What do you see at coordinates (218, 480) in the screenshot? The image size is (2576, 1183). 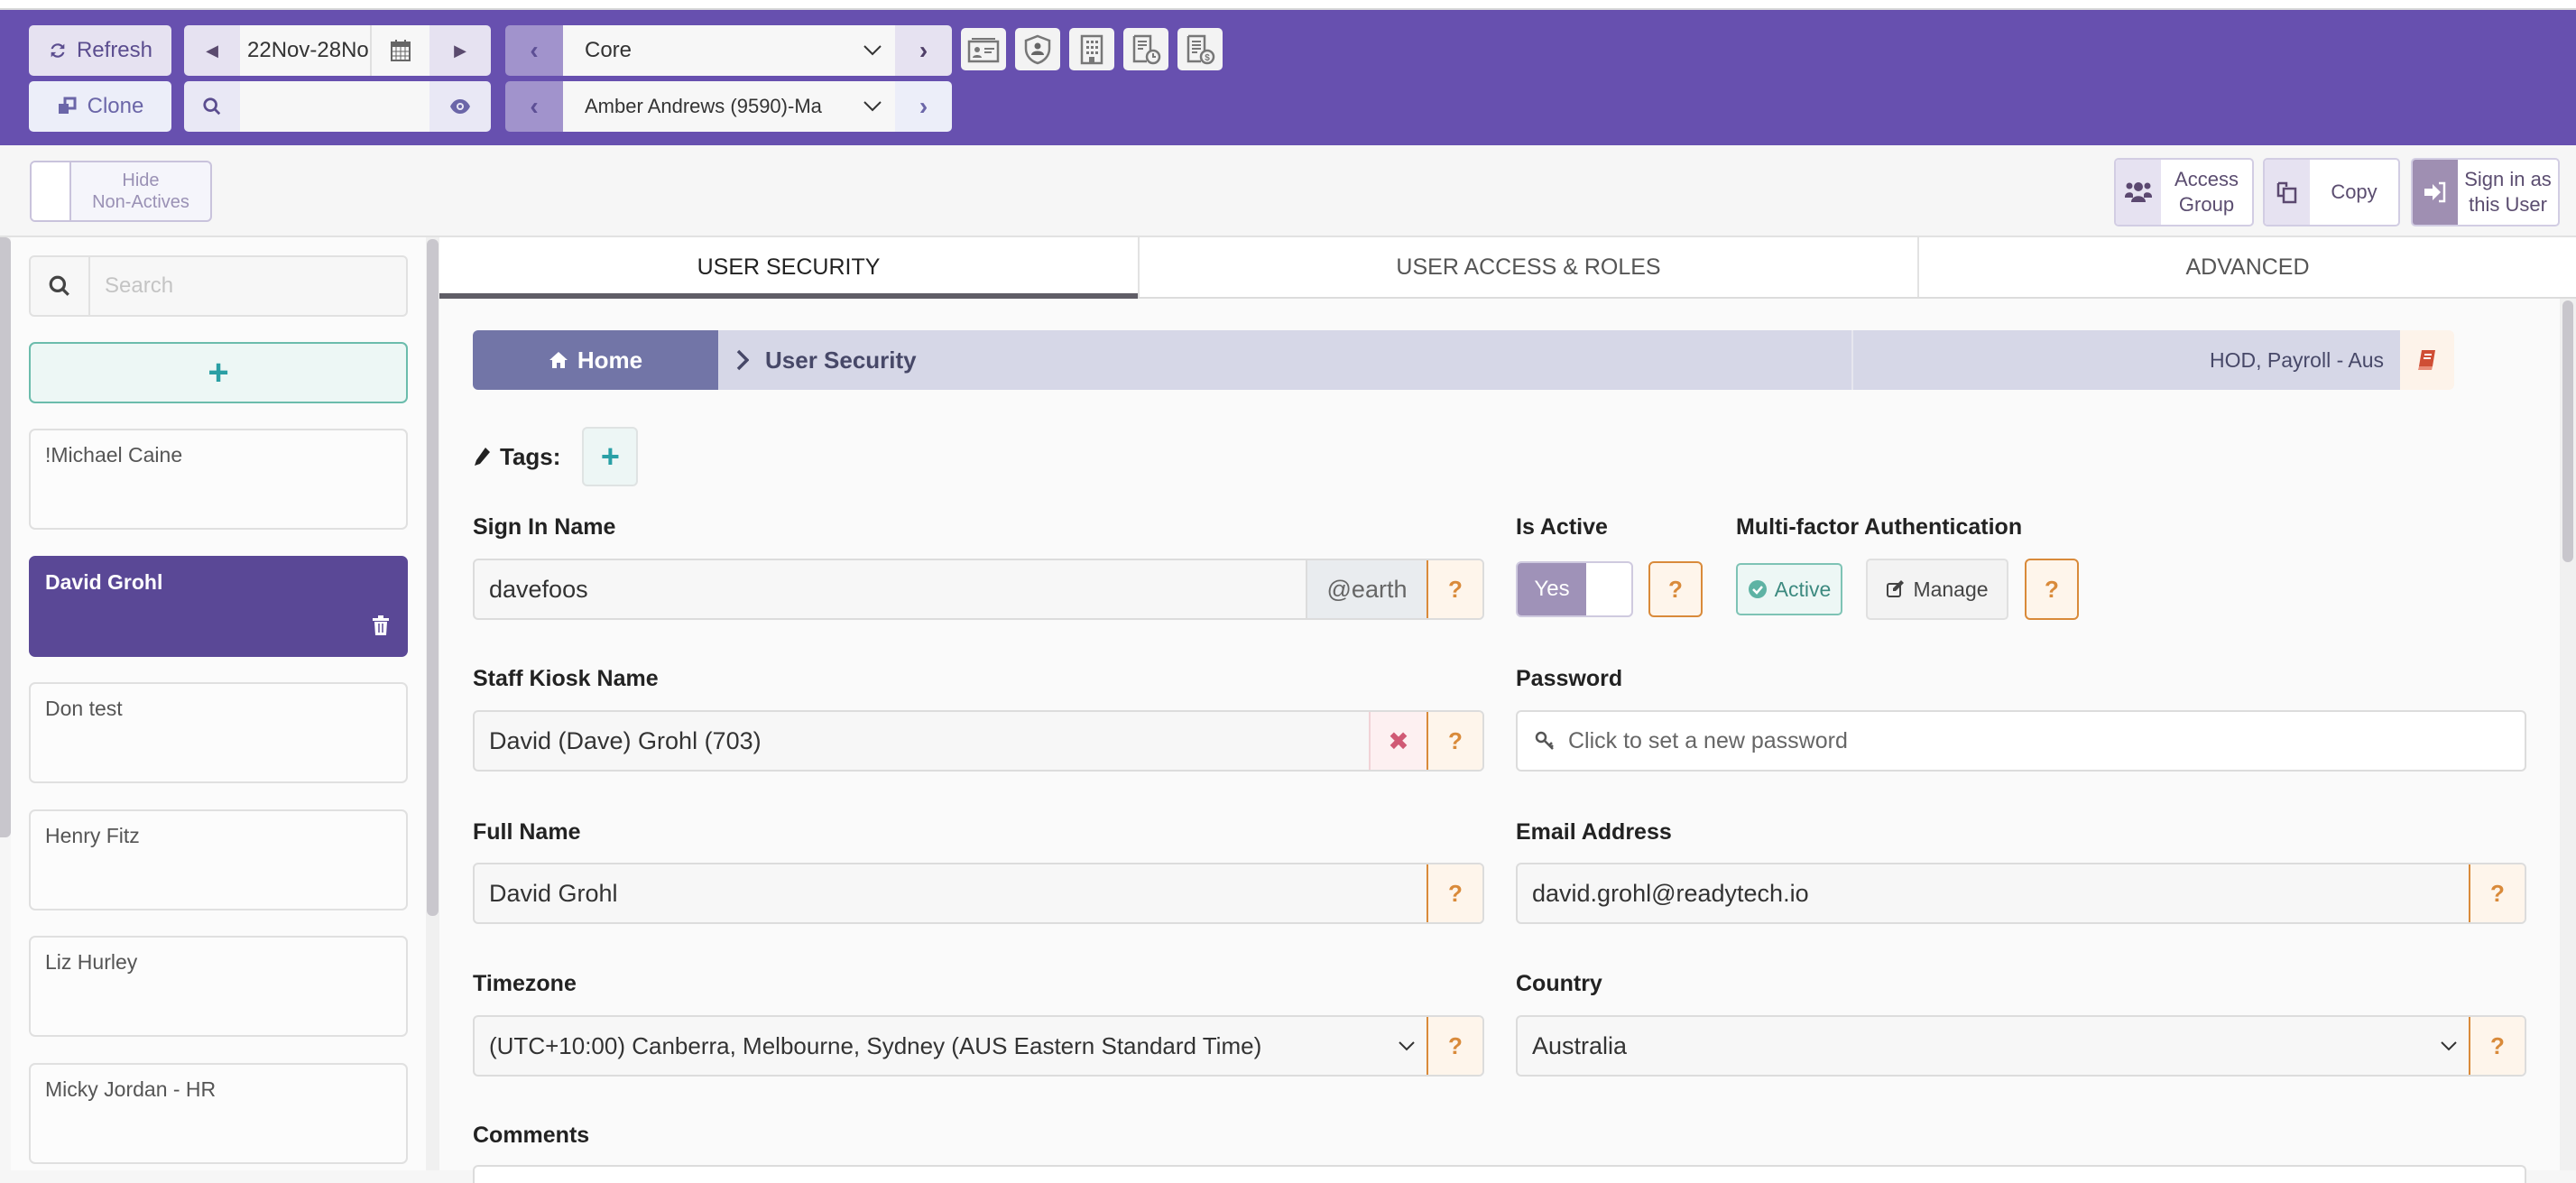 I see `user-list-item: !Michael Caine` at bounding box center [218, 480].